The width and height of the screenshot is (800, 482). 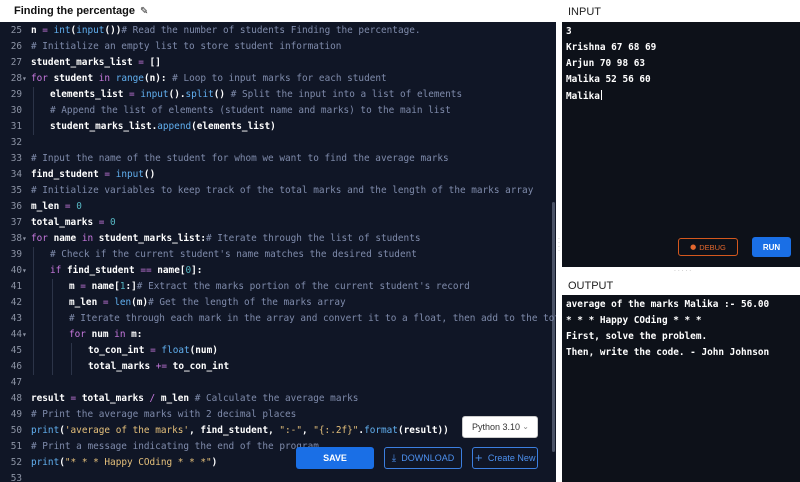 I want to click on grip-icon: · · · ·, so click(x=559, y=245).